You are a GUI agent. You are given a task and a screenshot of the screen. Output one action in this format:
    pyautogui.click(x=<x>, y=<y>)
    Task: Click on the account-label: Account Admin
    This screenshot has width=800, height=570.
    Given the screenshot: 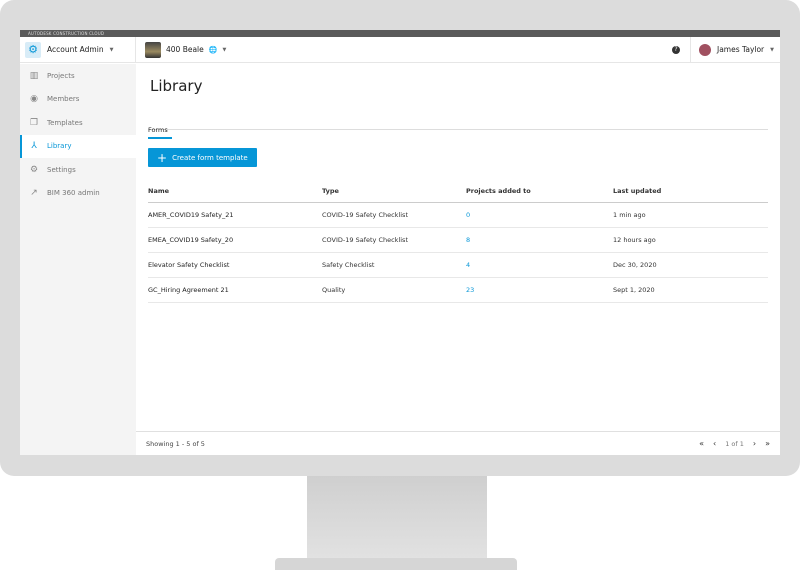 What is the action you would take?
    pyautogui.click(x=75, y=49)
    